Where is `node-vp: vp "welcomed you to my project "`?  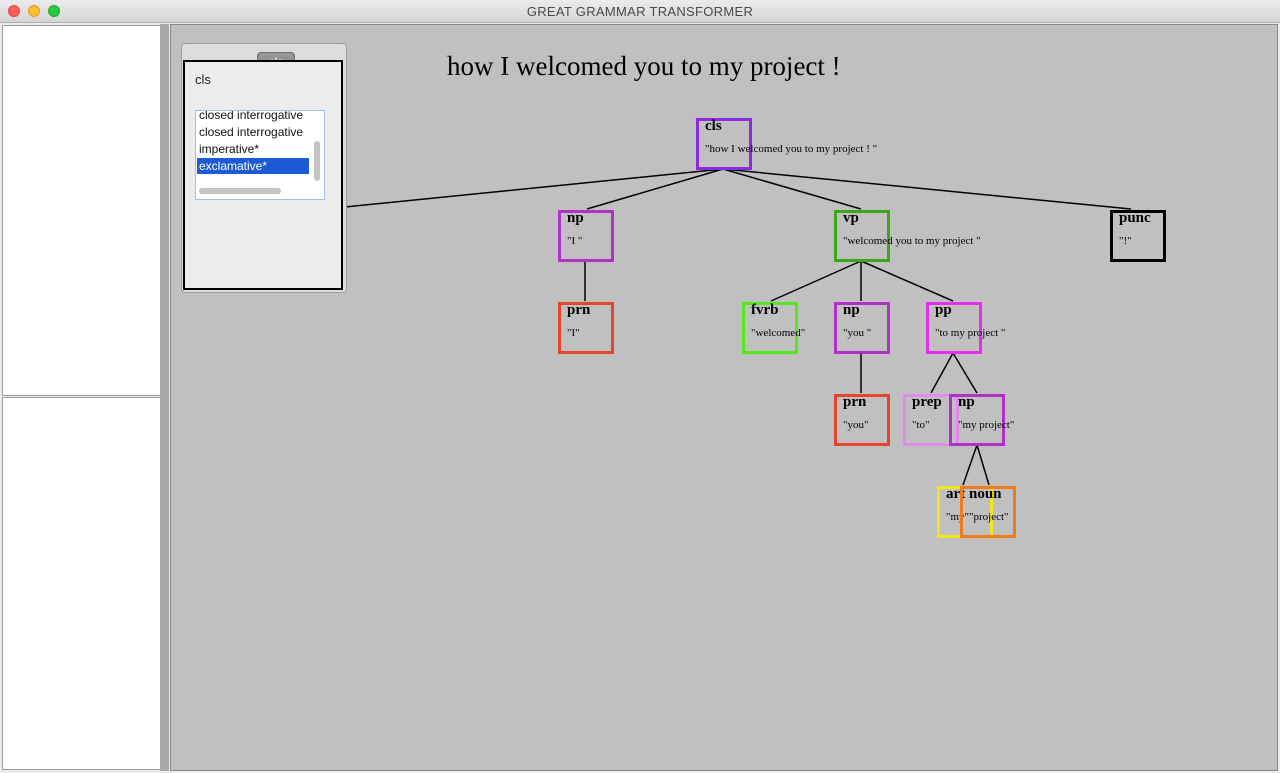 node-vp: vp "welcomed you to my project " is located at coordinates (907, 236).